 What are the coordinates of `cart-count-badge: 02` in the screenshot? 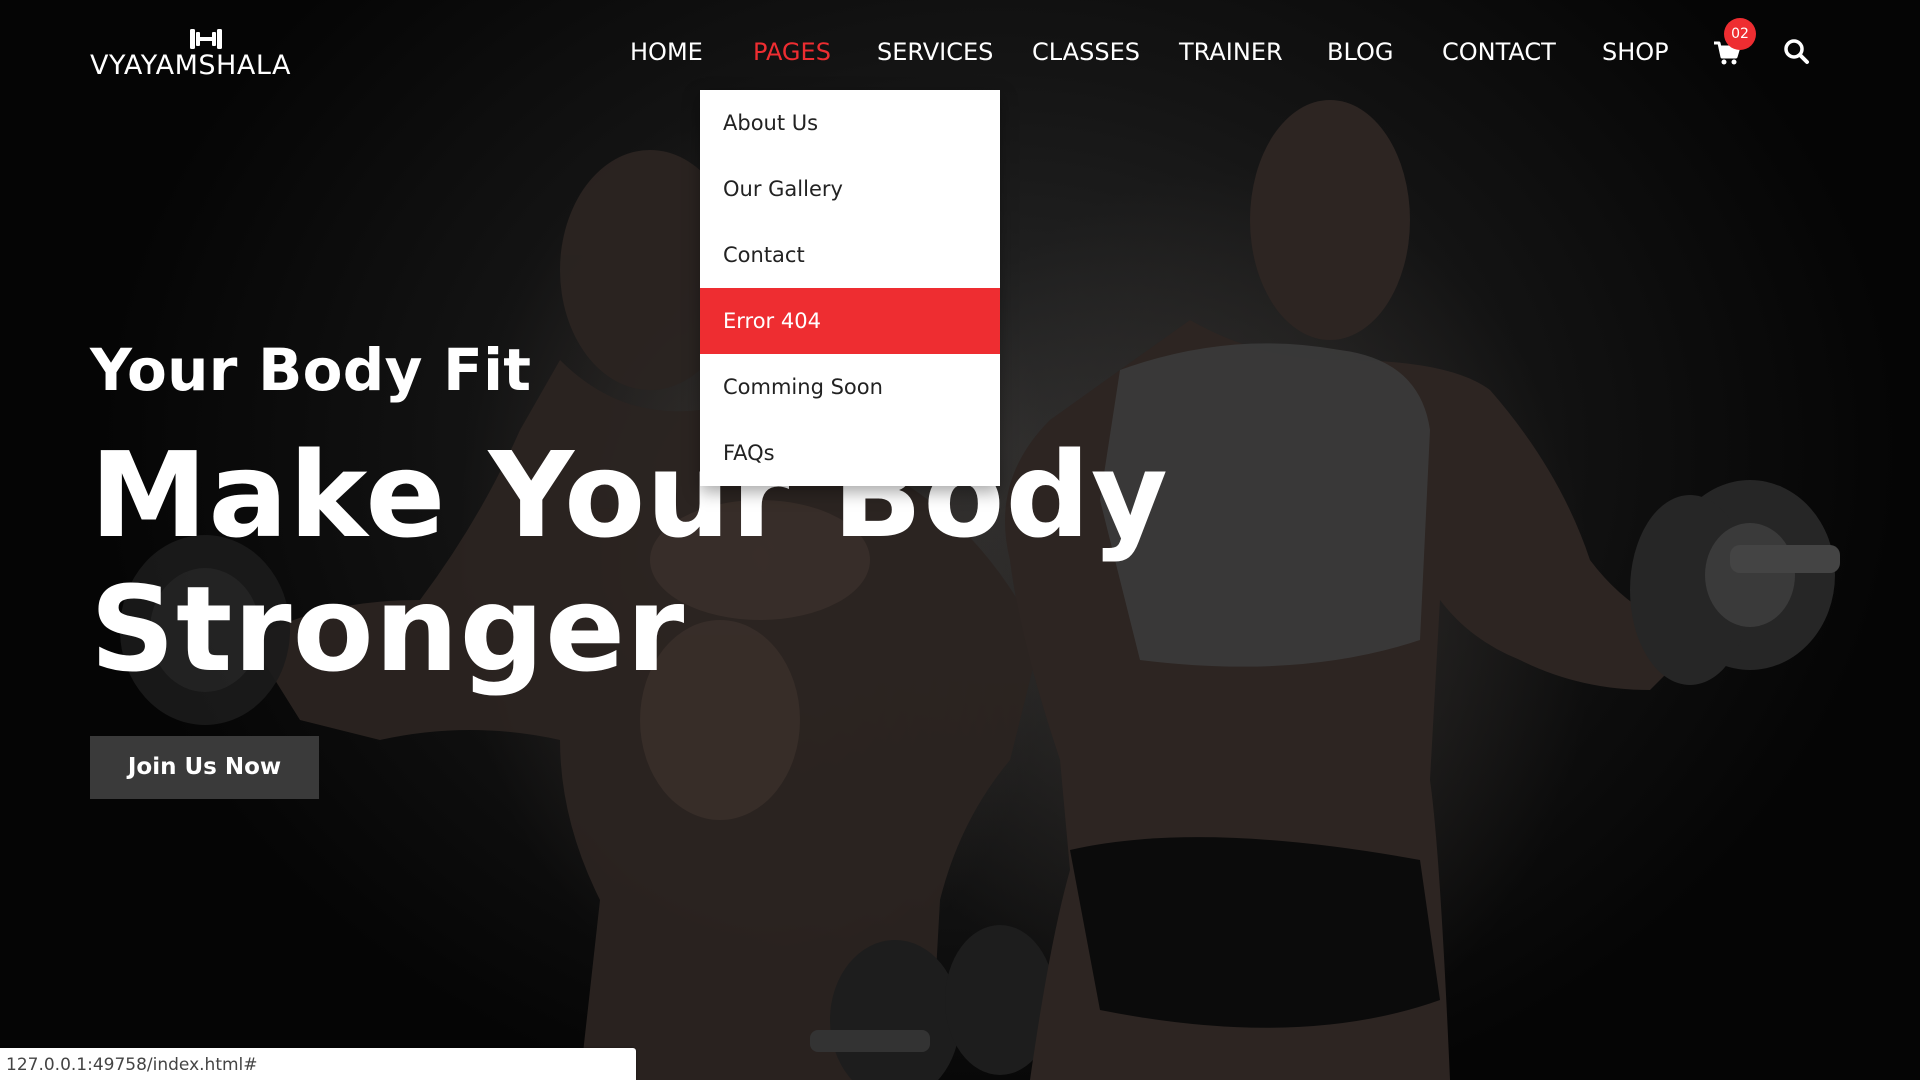 It's located at (1740, 34).